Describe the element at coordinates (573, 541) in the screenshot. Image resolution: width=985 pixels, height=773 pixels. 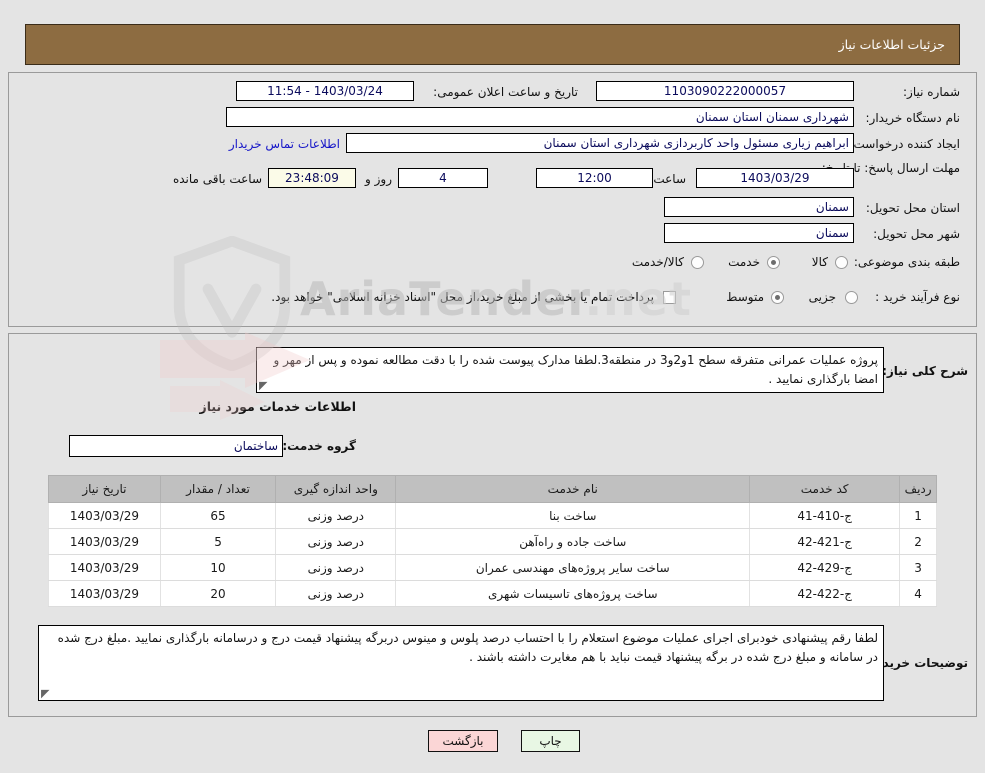
I see `cell-name: ساخت جاده و راه‌آهن` at that location.